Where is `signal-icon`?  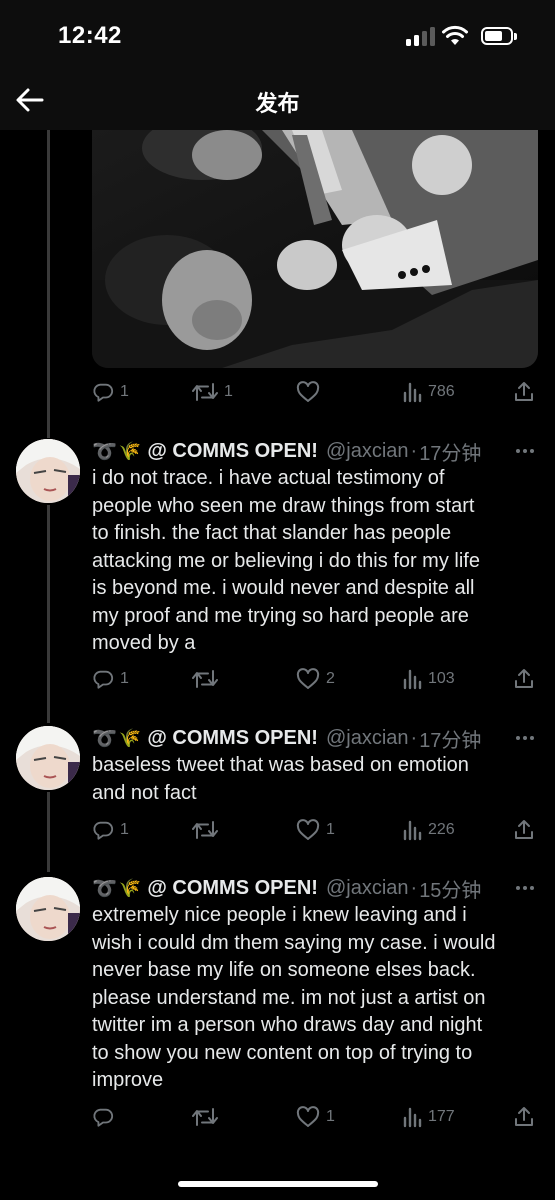 signal-icon is located at coordinates (421, 36).